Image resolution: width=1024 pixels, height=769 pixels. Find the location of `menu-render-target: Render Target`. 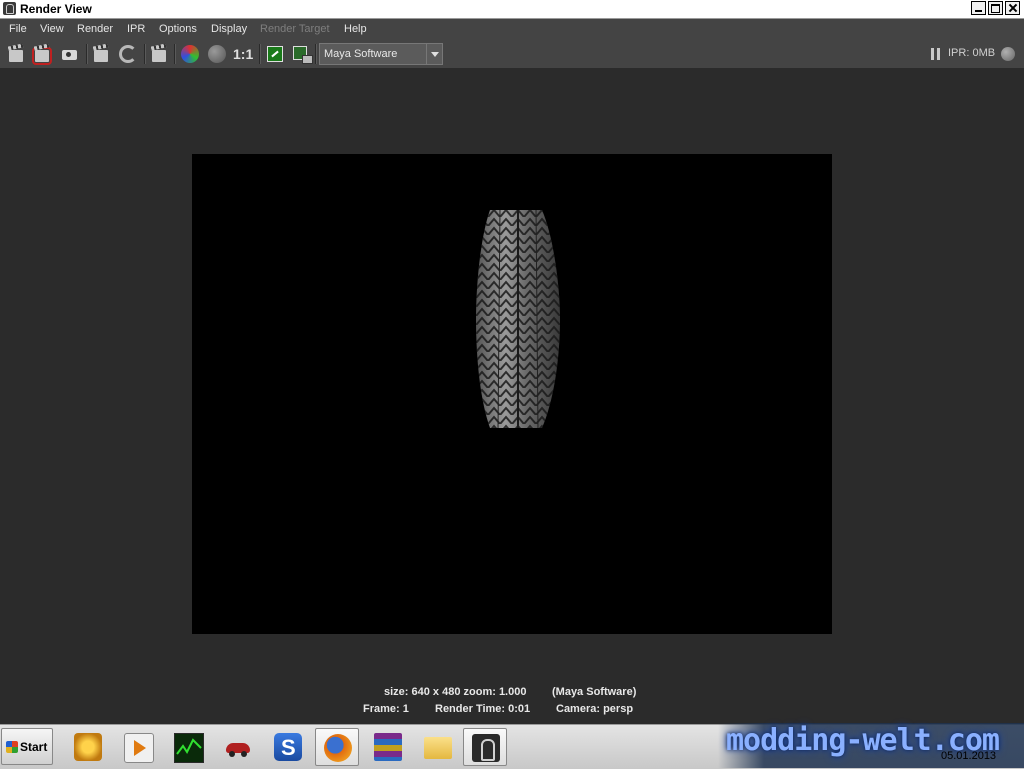

menu-render-target: Render Target is located at coordinates (295, 29).